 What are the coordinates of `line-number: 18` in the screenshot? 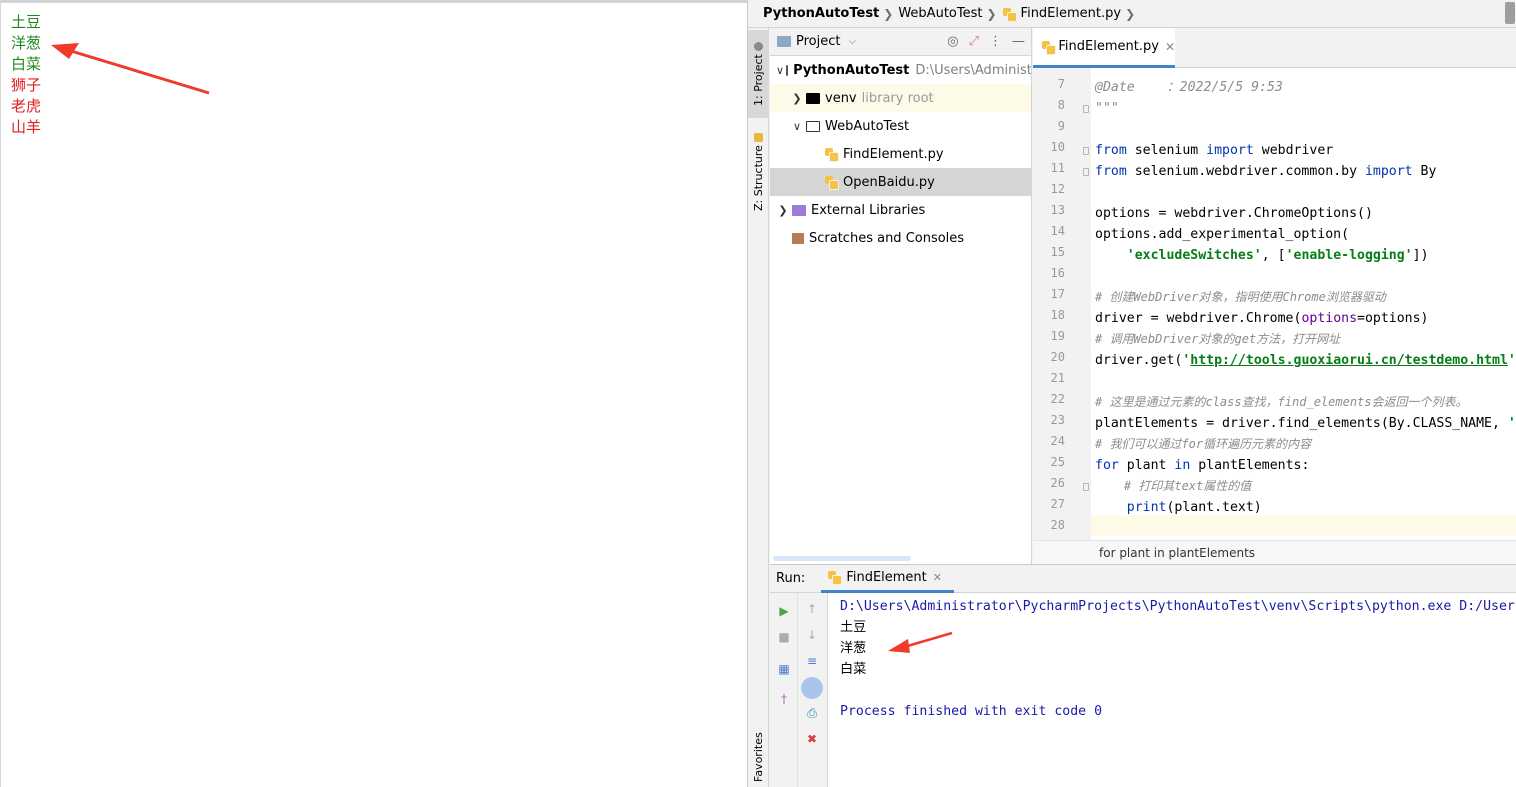 It's located at (1057, 315).